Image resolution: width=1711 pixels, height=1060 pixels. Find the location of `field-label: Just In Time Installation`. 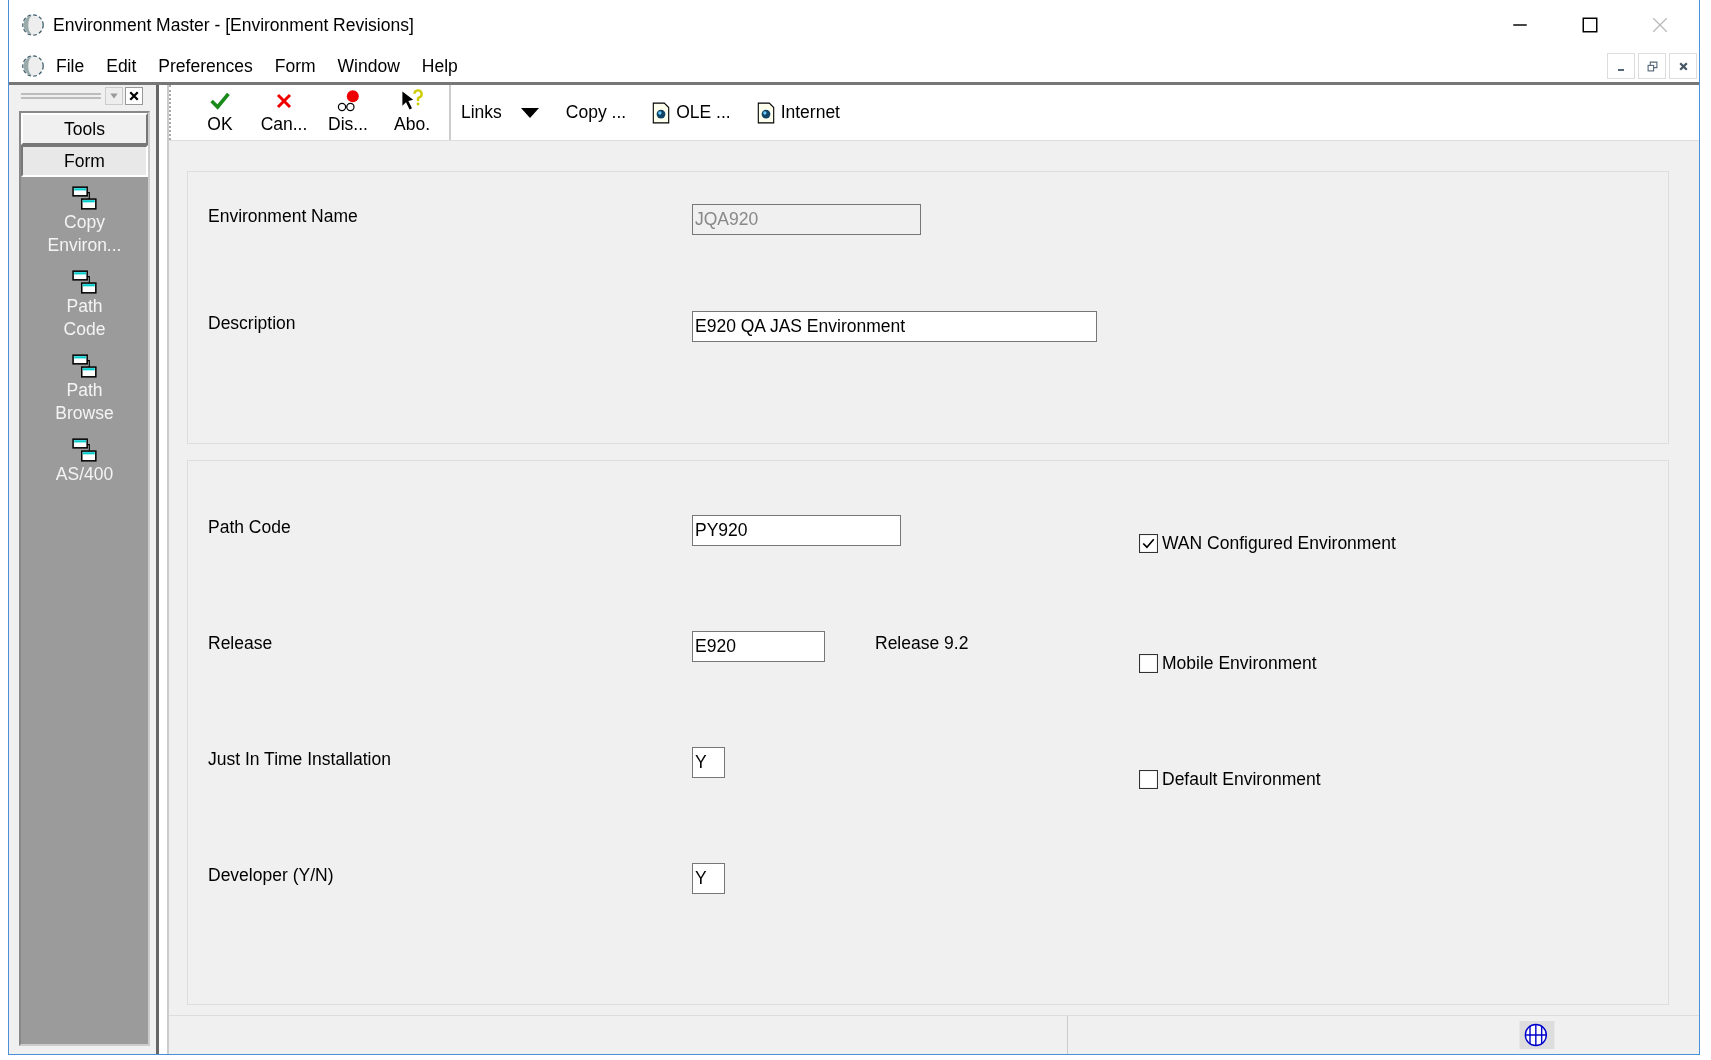

field-label: Just In Time Installation is located at coordinates (300, 759).